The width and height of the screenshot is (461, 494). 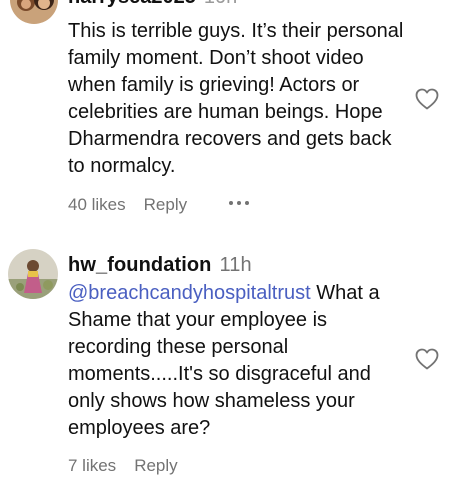 What do you see at coordinates (127, 205) in the screenshot?
I see `comment-meta: 40 likes Reply` at bounding box center [127, 205].